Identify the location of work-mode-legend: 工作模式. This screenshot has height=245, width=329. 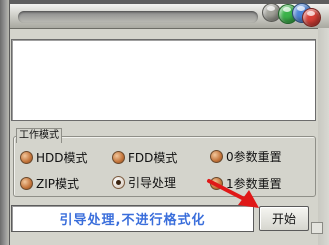
(39, 135).